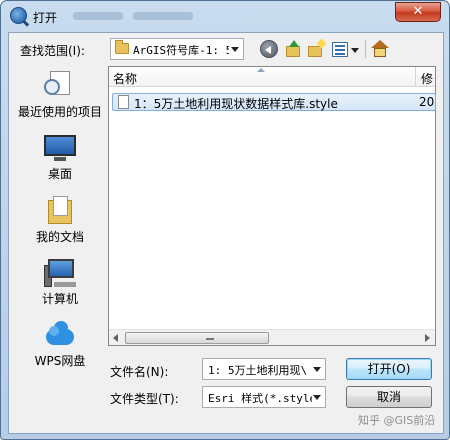  I want to click on folder-icon, so click(122, 47).